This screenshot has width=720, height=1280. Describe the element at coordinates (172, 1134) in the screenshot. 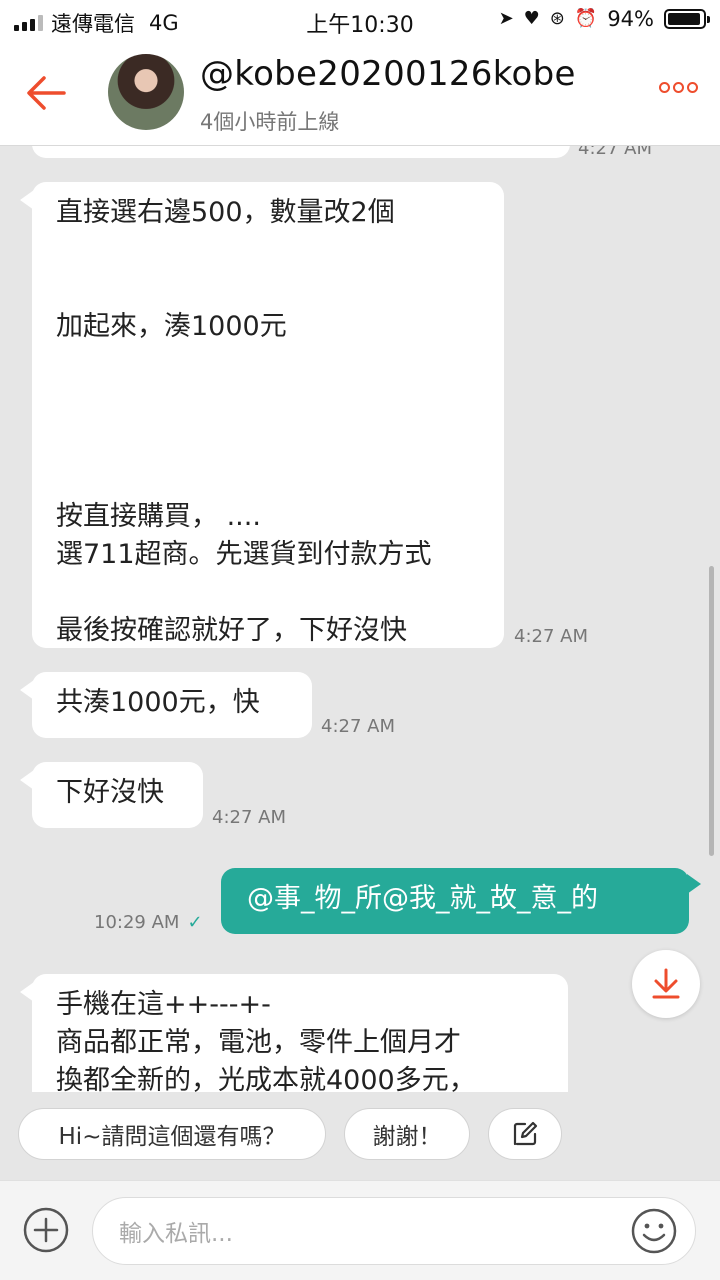

I see `quick-reply-chip: Hi~請問這個還有嗎？` at that location.